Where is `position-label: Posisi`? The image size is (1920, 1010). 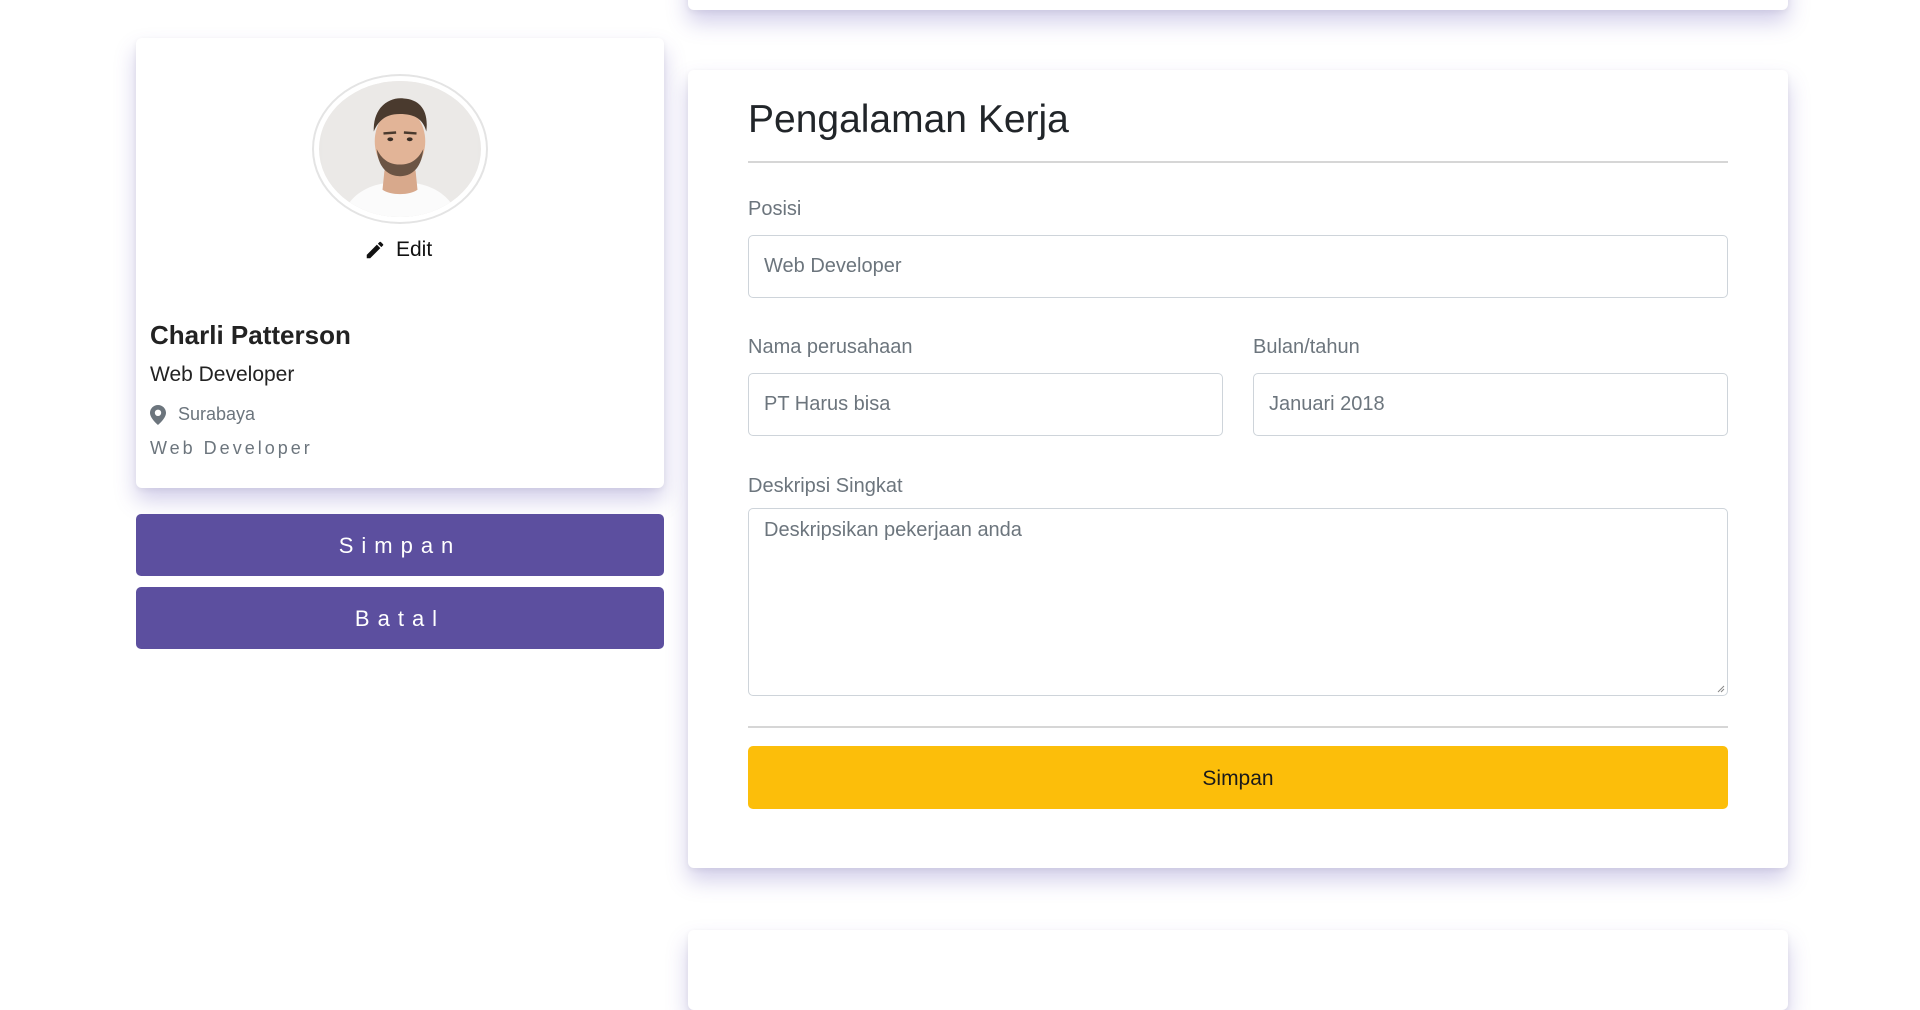 position-label: Posisi is located at coordinates (775, 209).